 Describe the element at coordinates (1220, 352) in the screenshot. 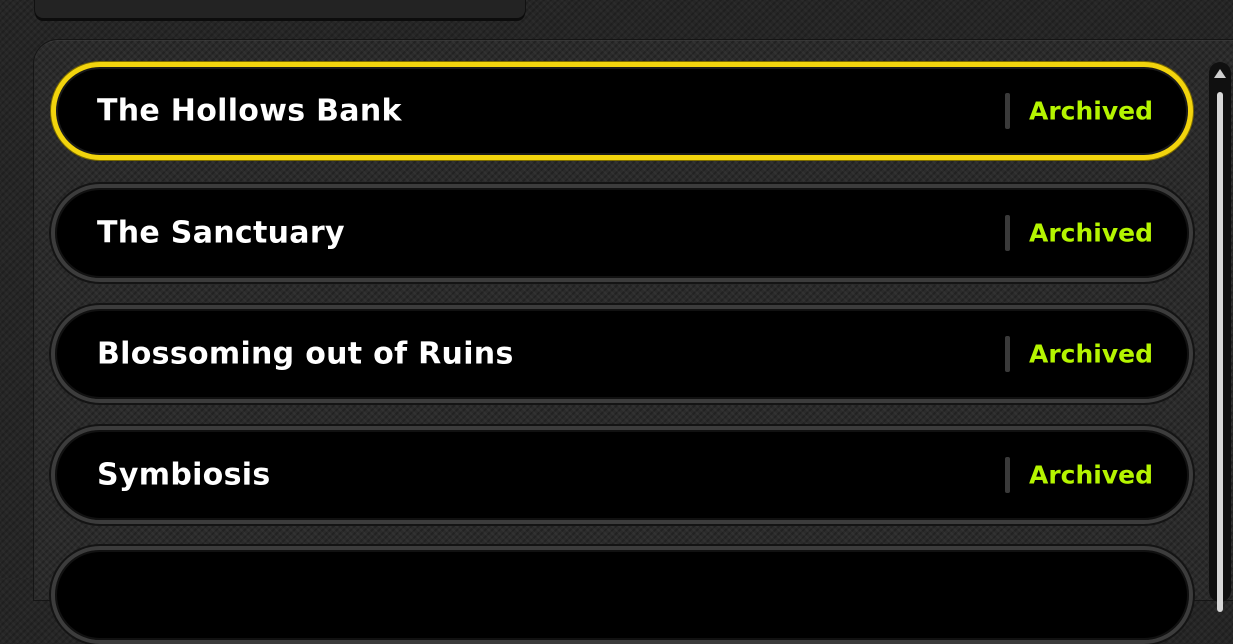

I see `scroll-thumb` at that location.